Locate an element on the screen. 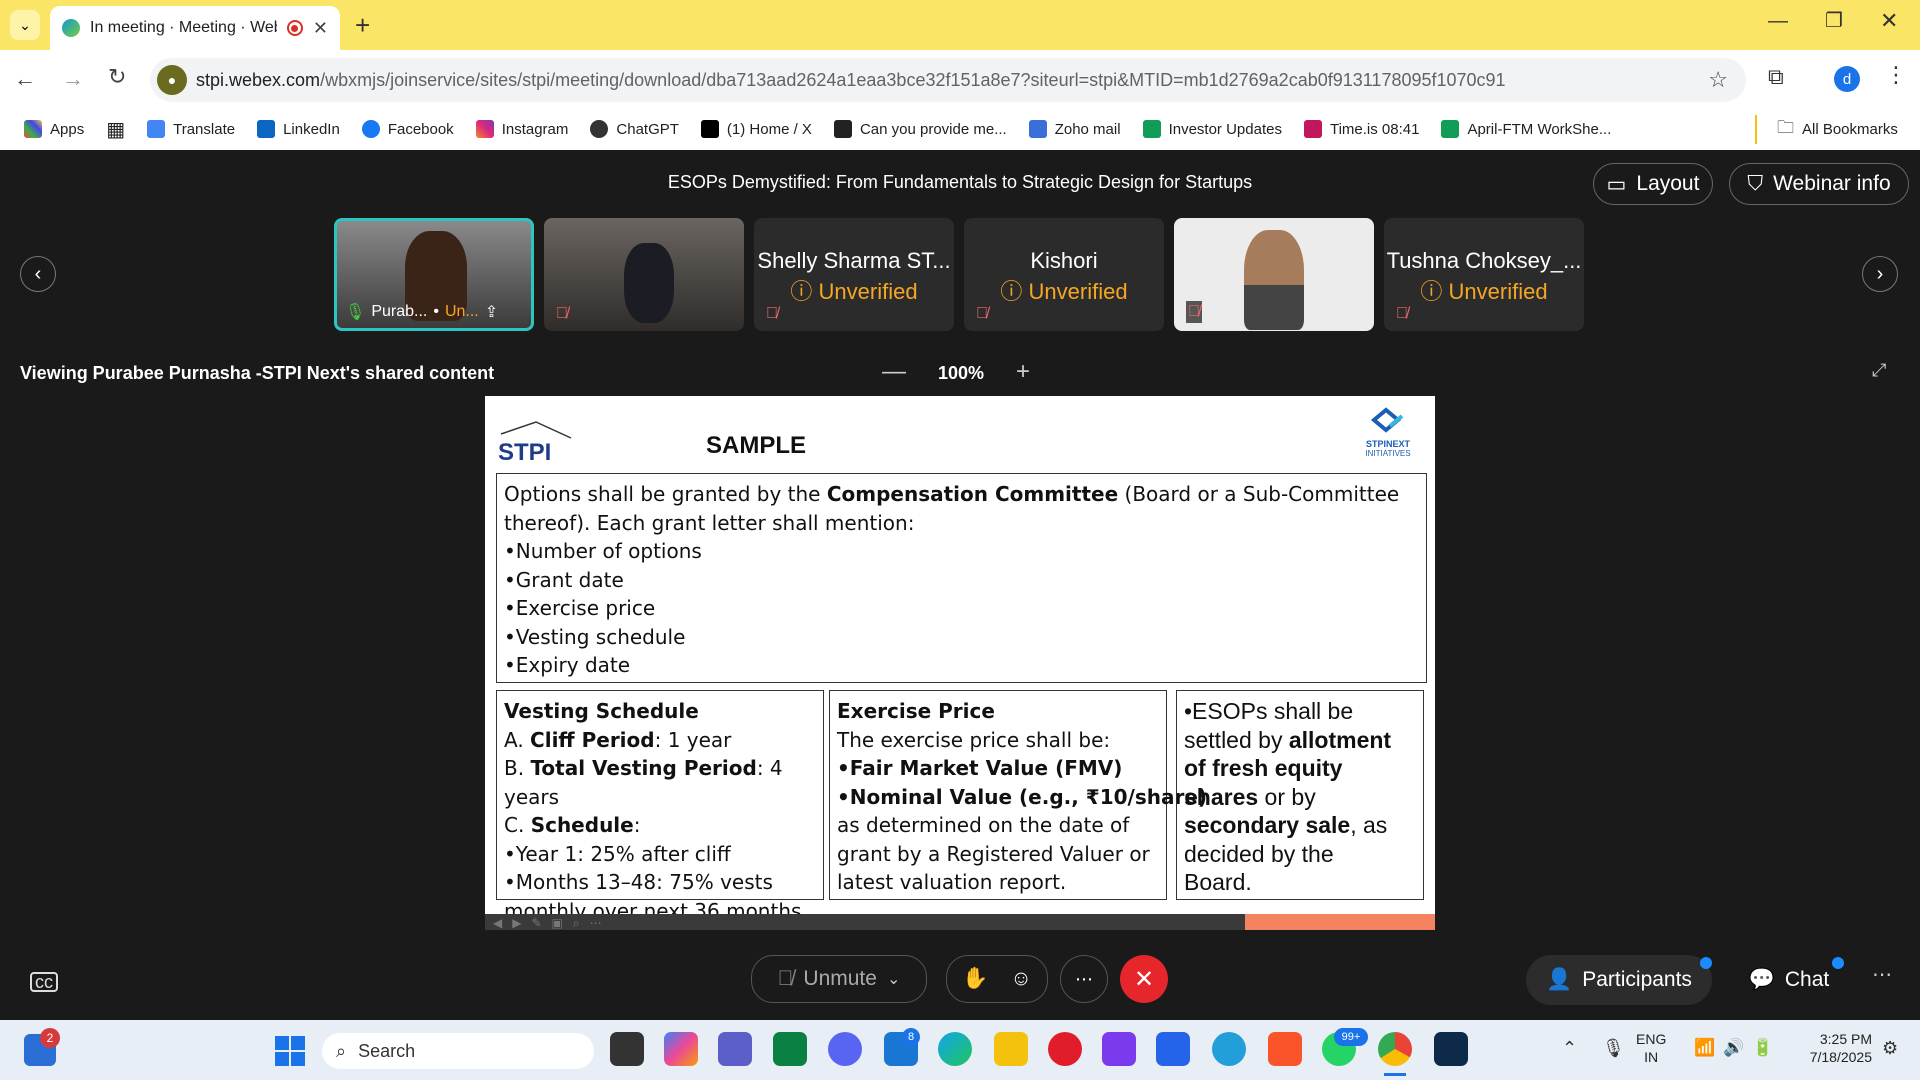 The height and width of the screenshot is (1080, 1920). list-item: •Grant date is located at coordinates (564, 579).